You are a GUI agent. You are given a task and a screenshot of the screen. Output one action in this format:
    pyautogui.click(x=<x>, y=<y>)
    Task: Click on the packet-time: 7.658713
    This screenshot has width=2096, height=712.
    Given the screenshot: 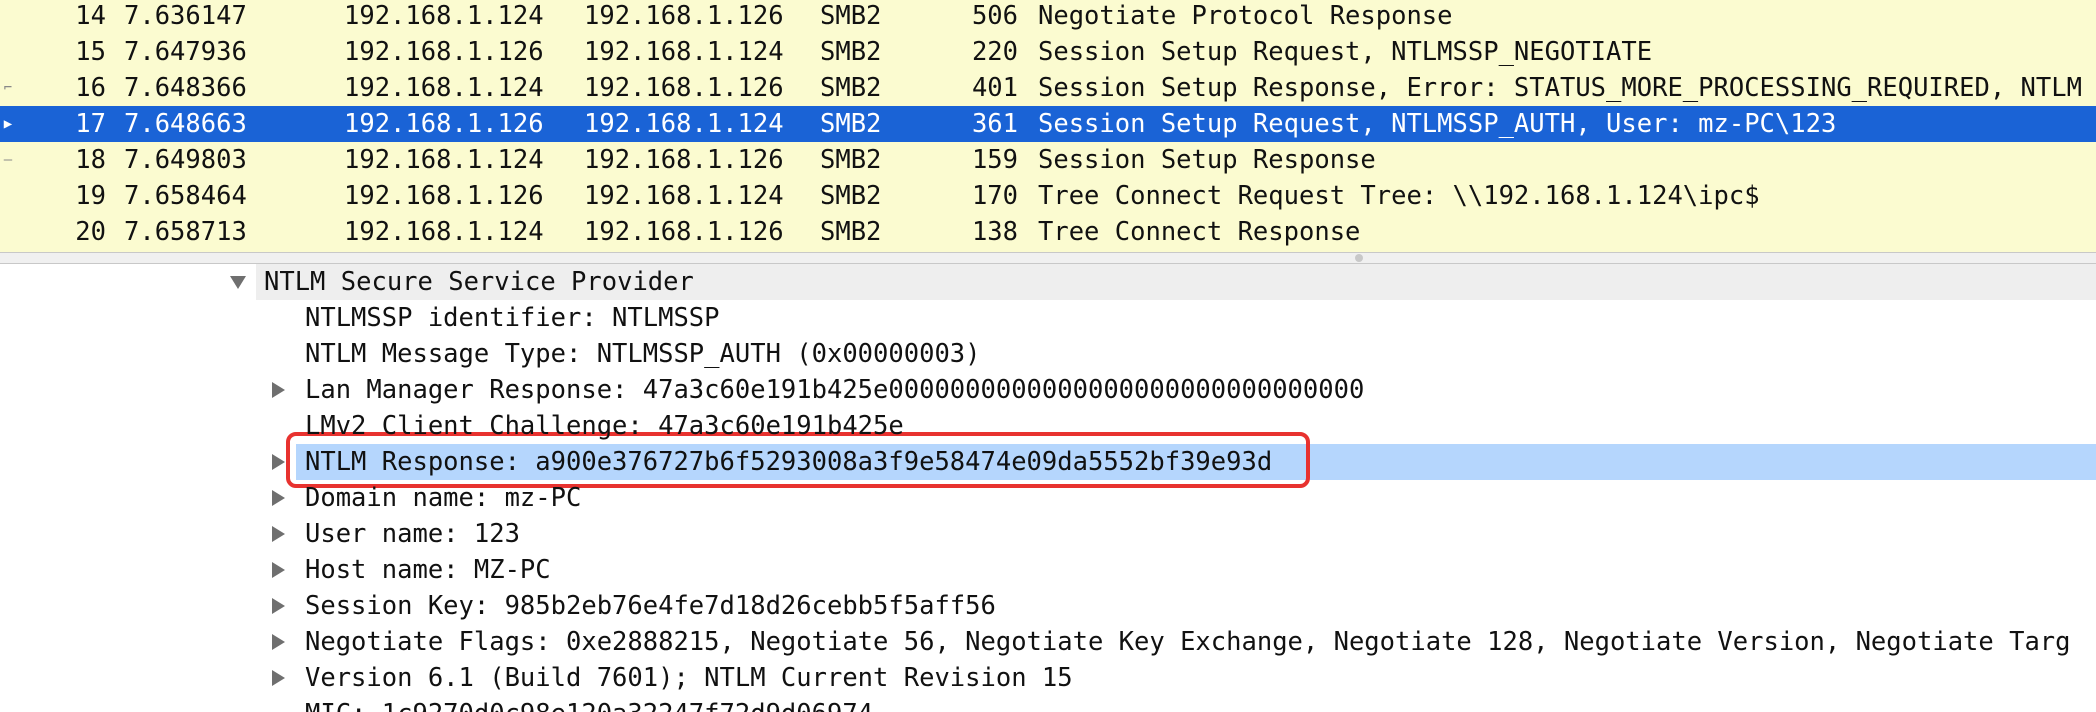 What is the action you would take?
    pyautogui.click(x=185, y=232)
    